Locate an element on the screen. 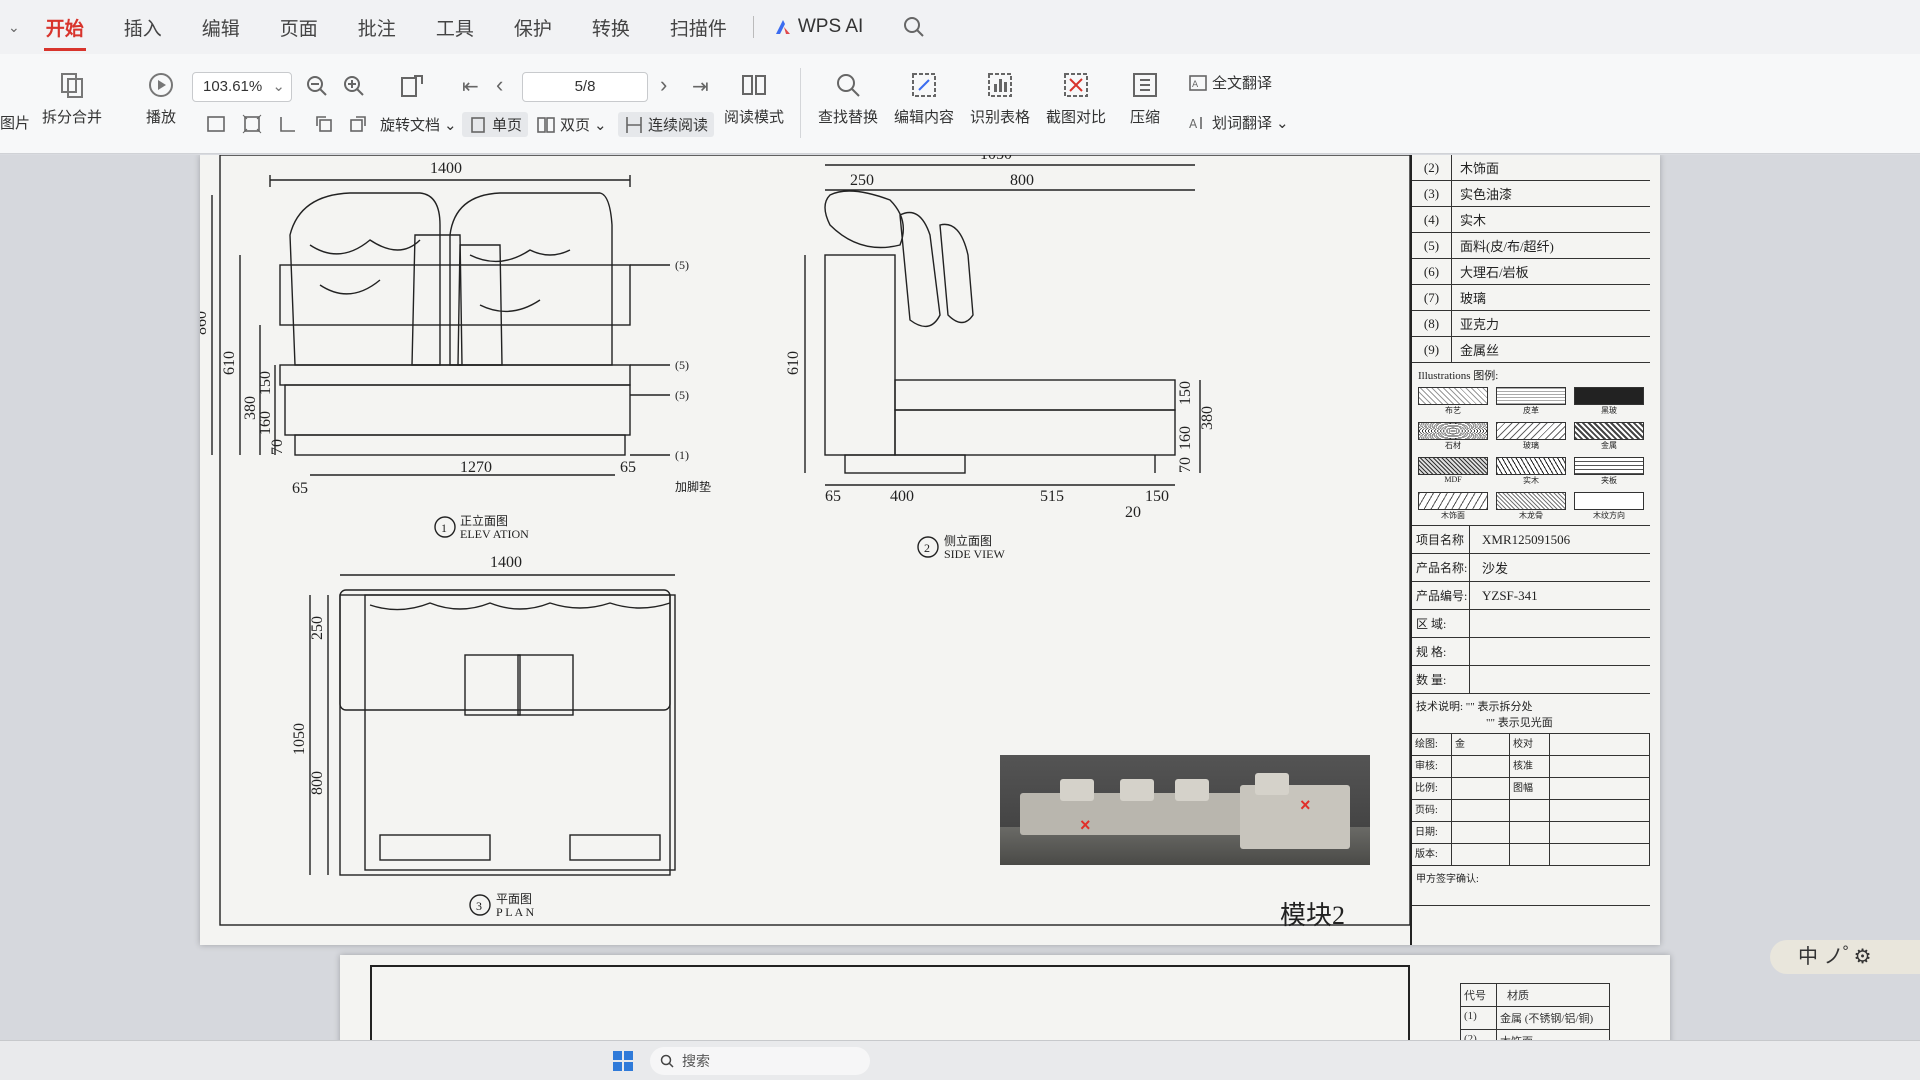 The height and width of the screenshot is (1080, 1920). compress-button: 压缩 is located at coordinates (1145, 98).